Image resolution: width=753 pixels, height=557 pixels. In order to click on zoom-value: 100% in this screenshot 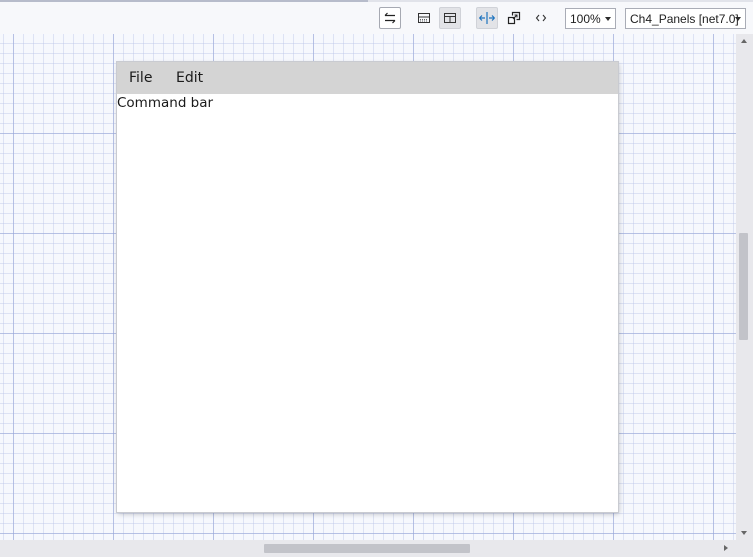, I will do `click(585, 18)`.